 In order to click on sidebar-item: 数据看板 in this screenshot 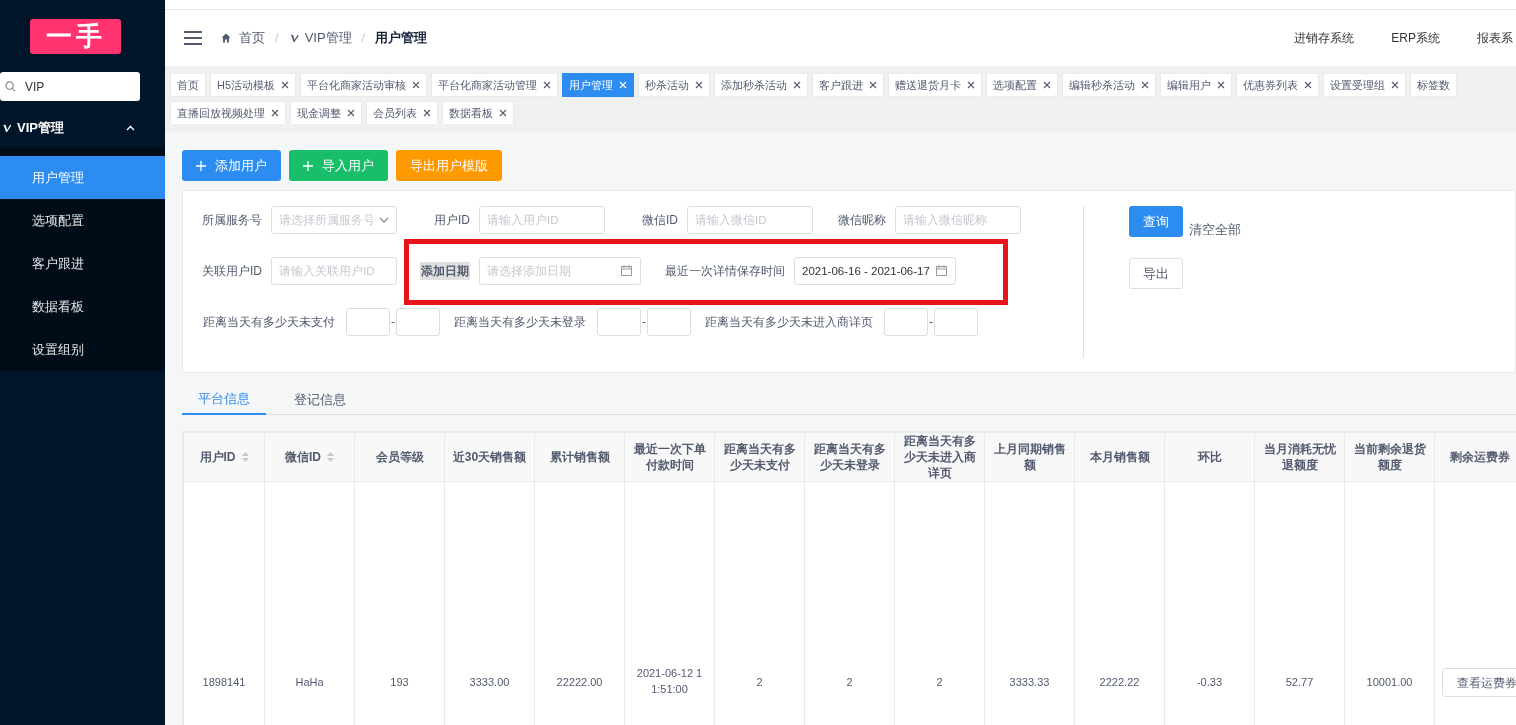, I will do `click(82, 306)`.